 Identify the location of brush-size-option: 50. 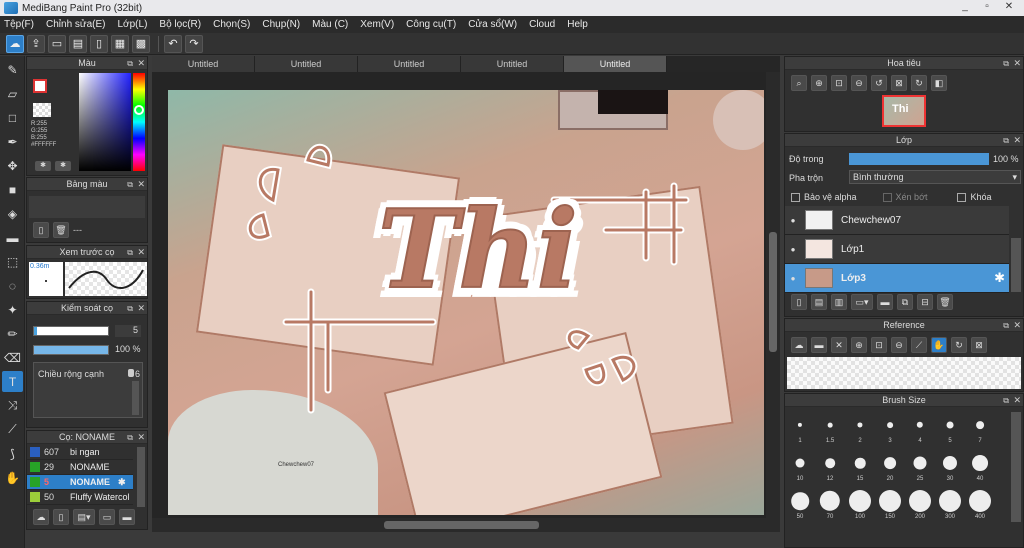
(800, 504).